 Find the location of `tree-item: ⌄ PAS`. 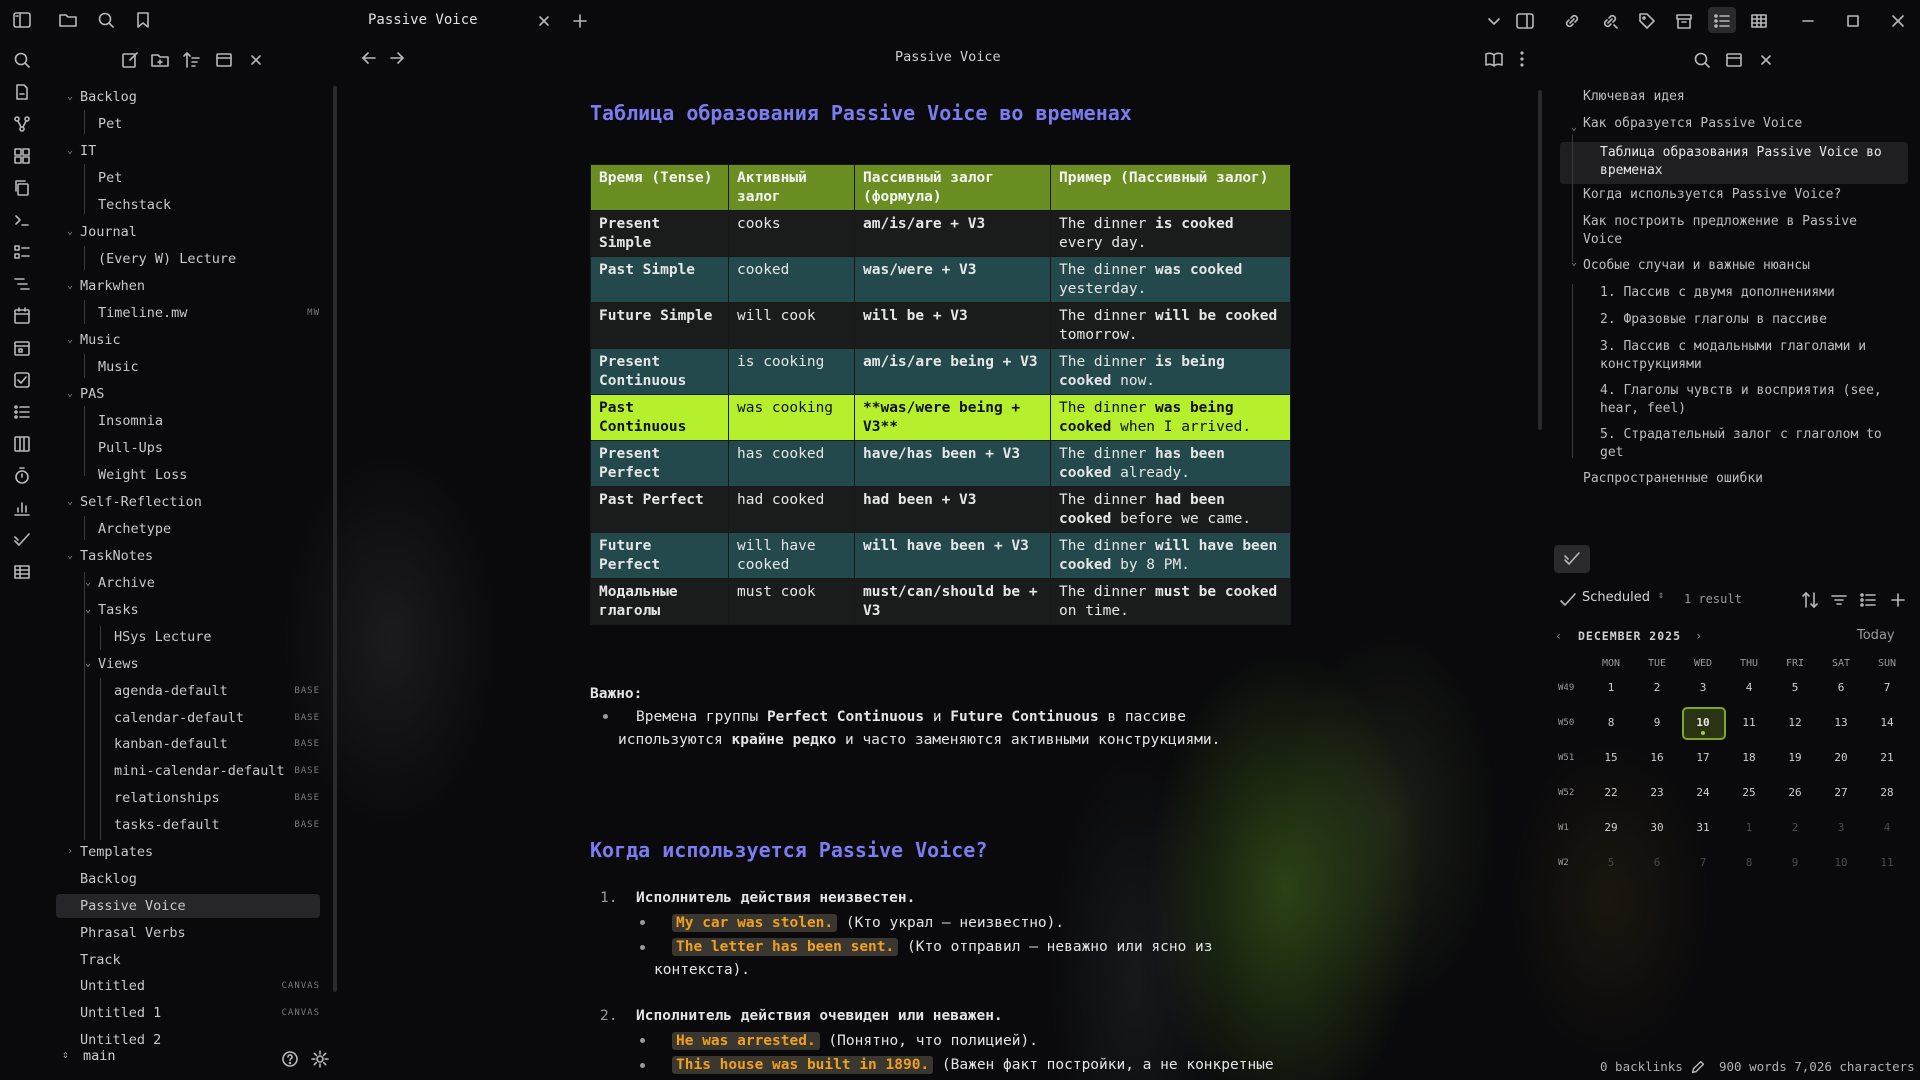

tree-item: ⌄ PAS is located at coordinates (193, 394).